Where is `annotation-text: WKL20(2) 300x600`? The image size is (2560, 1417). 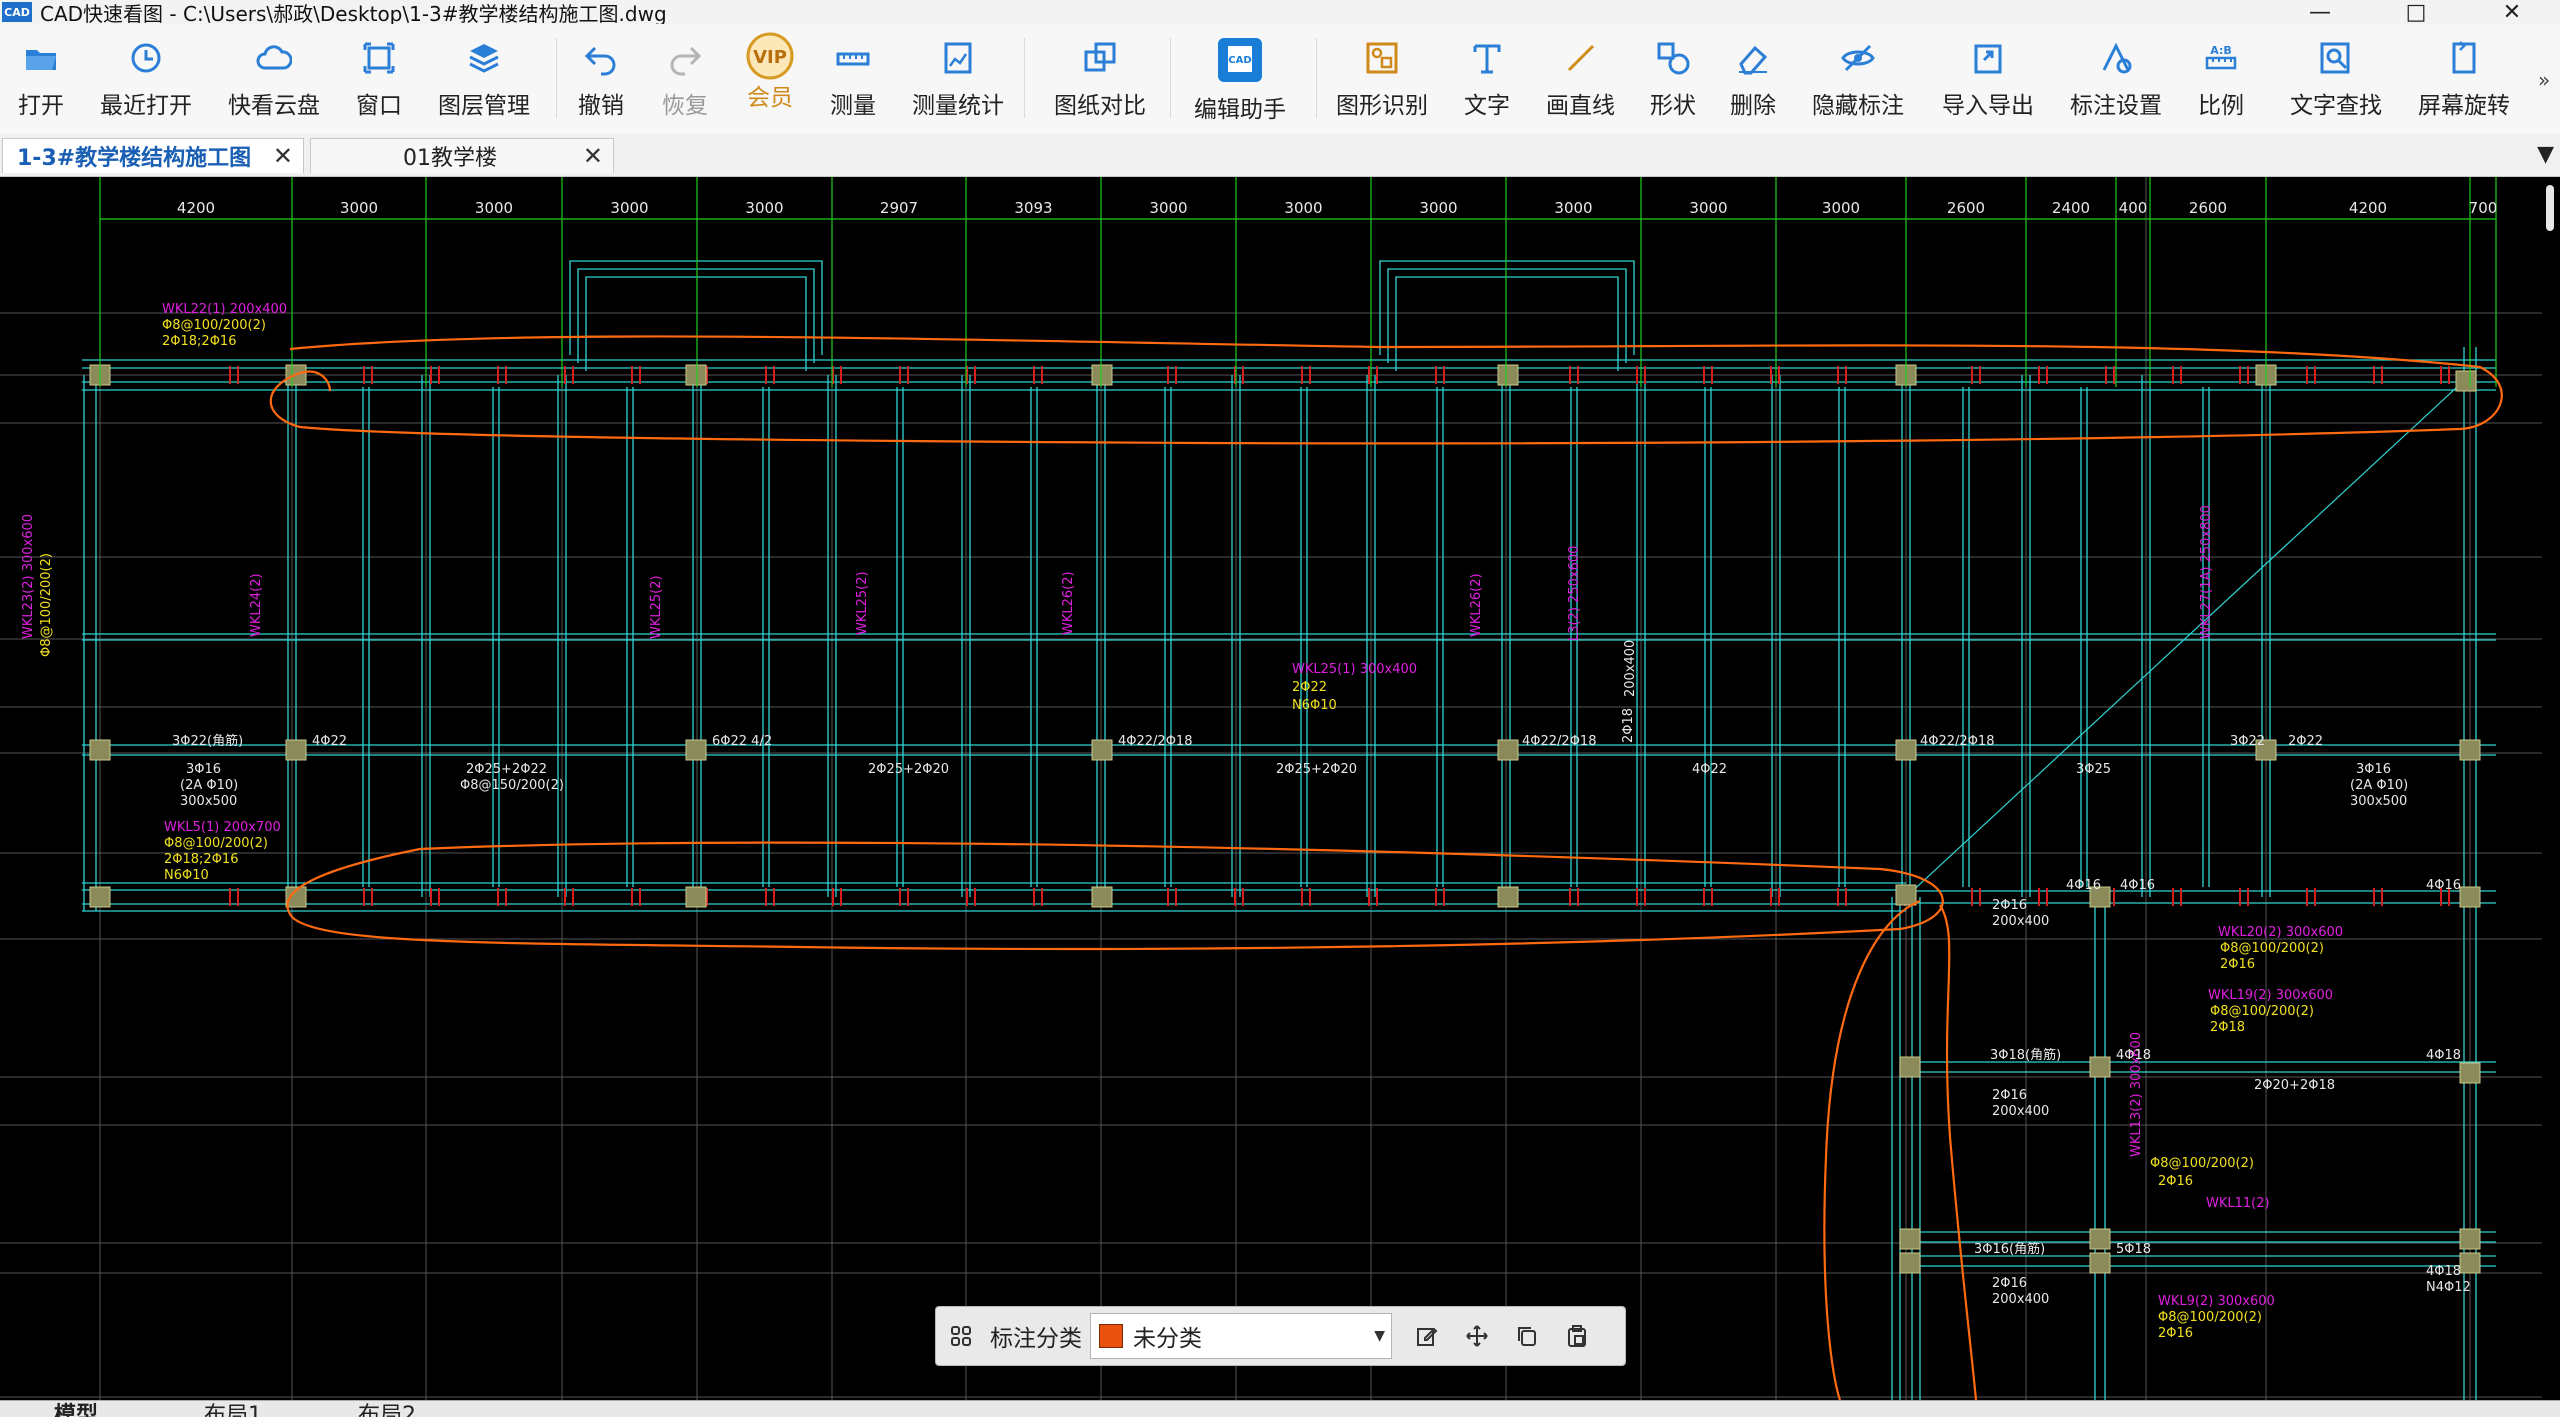 annotation-text: WKL20(2) 300x600 is located at coordinates (2280, 932).